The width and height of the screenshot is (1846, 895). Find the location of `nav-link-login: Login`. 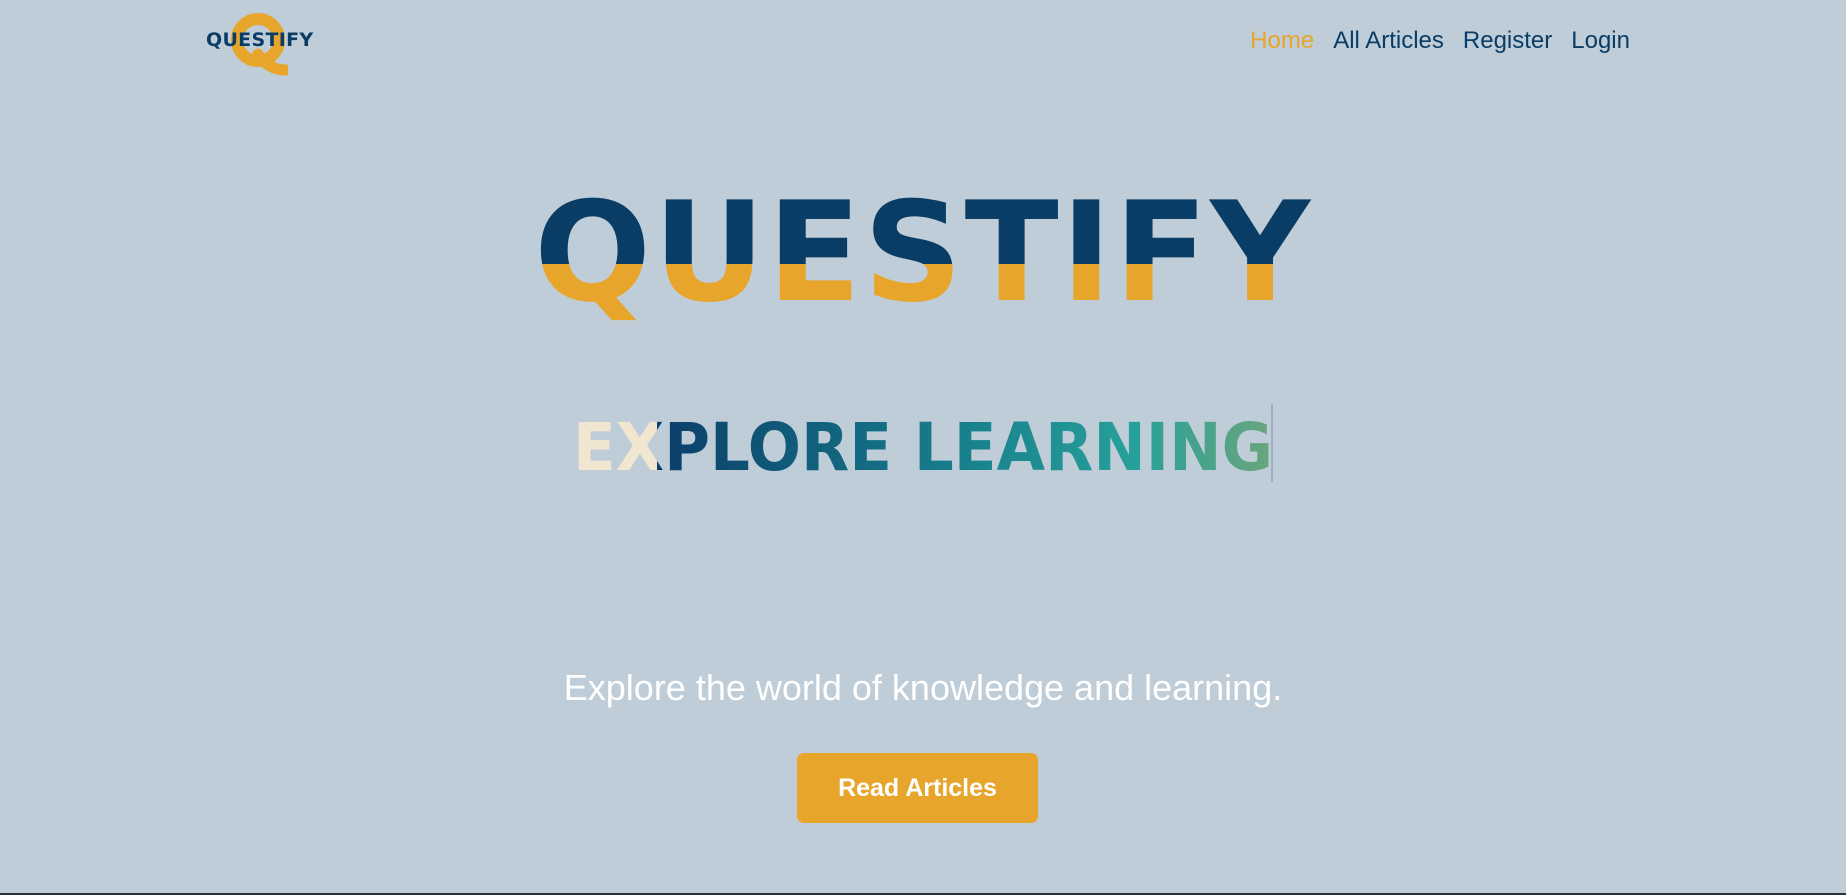

nav-link-login: Login is located at coordinates (1600, 41).